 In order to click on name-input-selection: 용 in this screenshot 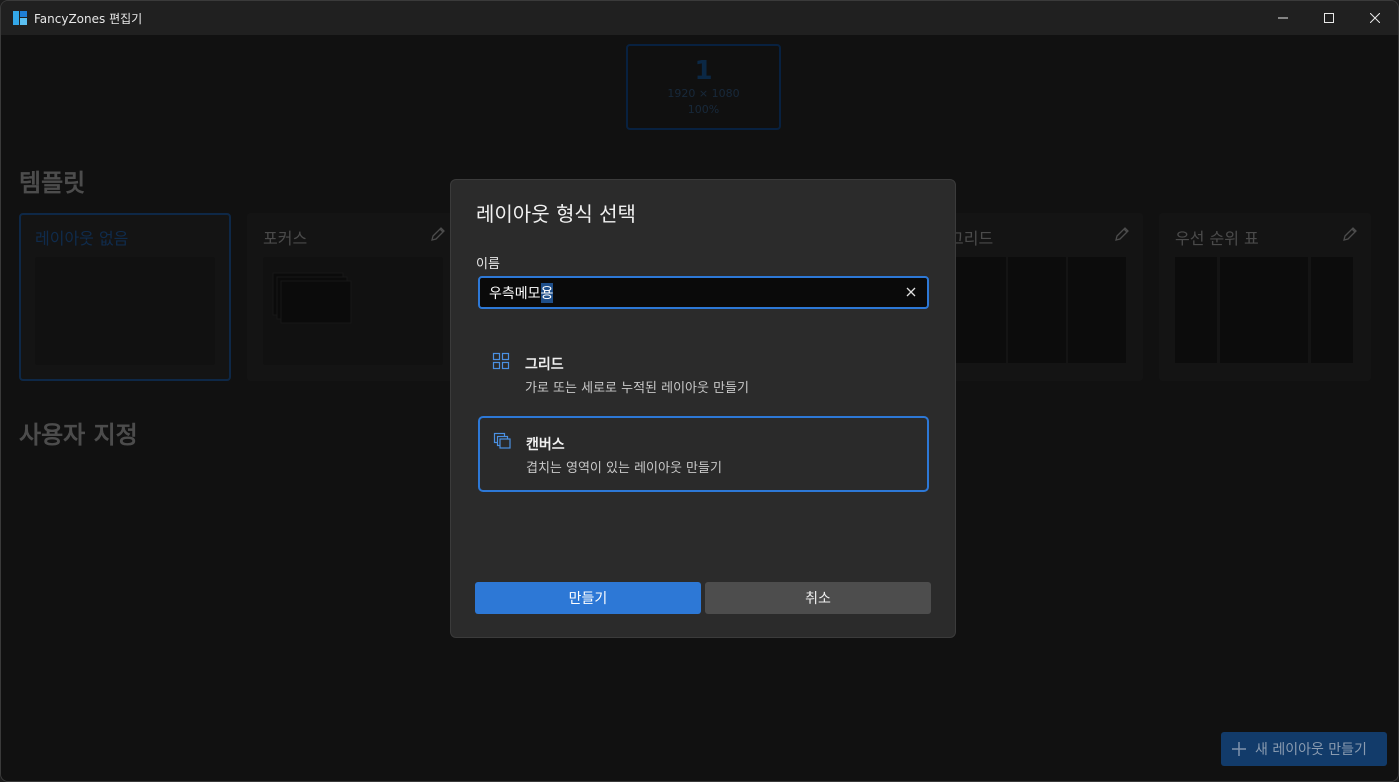, I will do `click(547, 292)`.